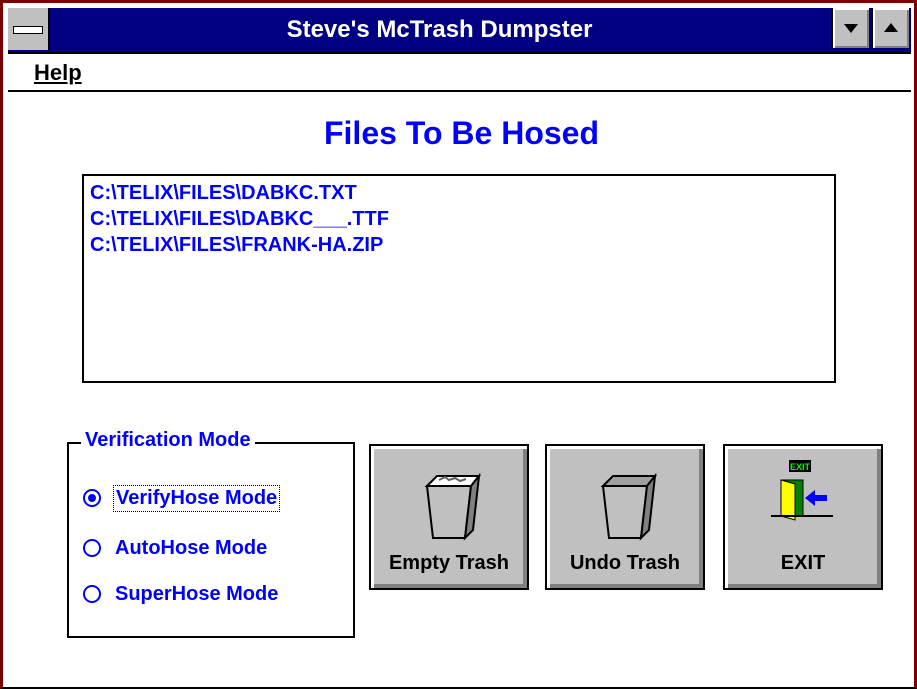  I want to click on radio-verifyhose: VerifyHose Mode, so click(182, 498).